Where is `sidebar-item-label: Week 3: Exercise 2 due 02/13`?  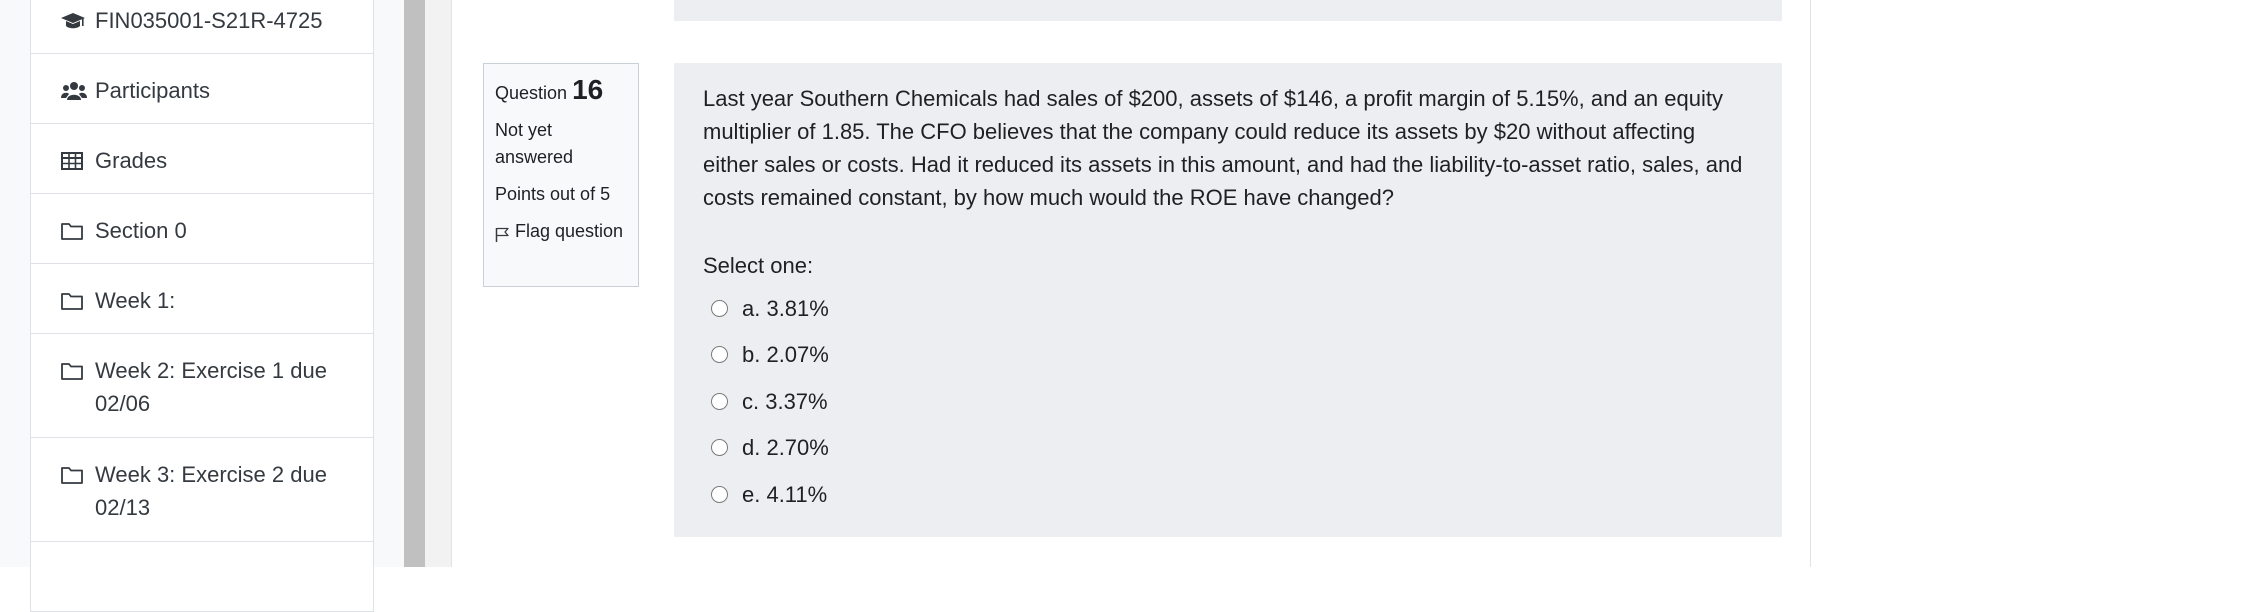 sidebar-item-label: Week 3: Exercise 2 due 02/13 is located at coordinates (211, 491).